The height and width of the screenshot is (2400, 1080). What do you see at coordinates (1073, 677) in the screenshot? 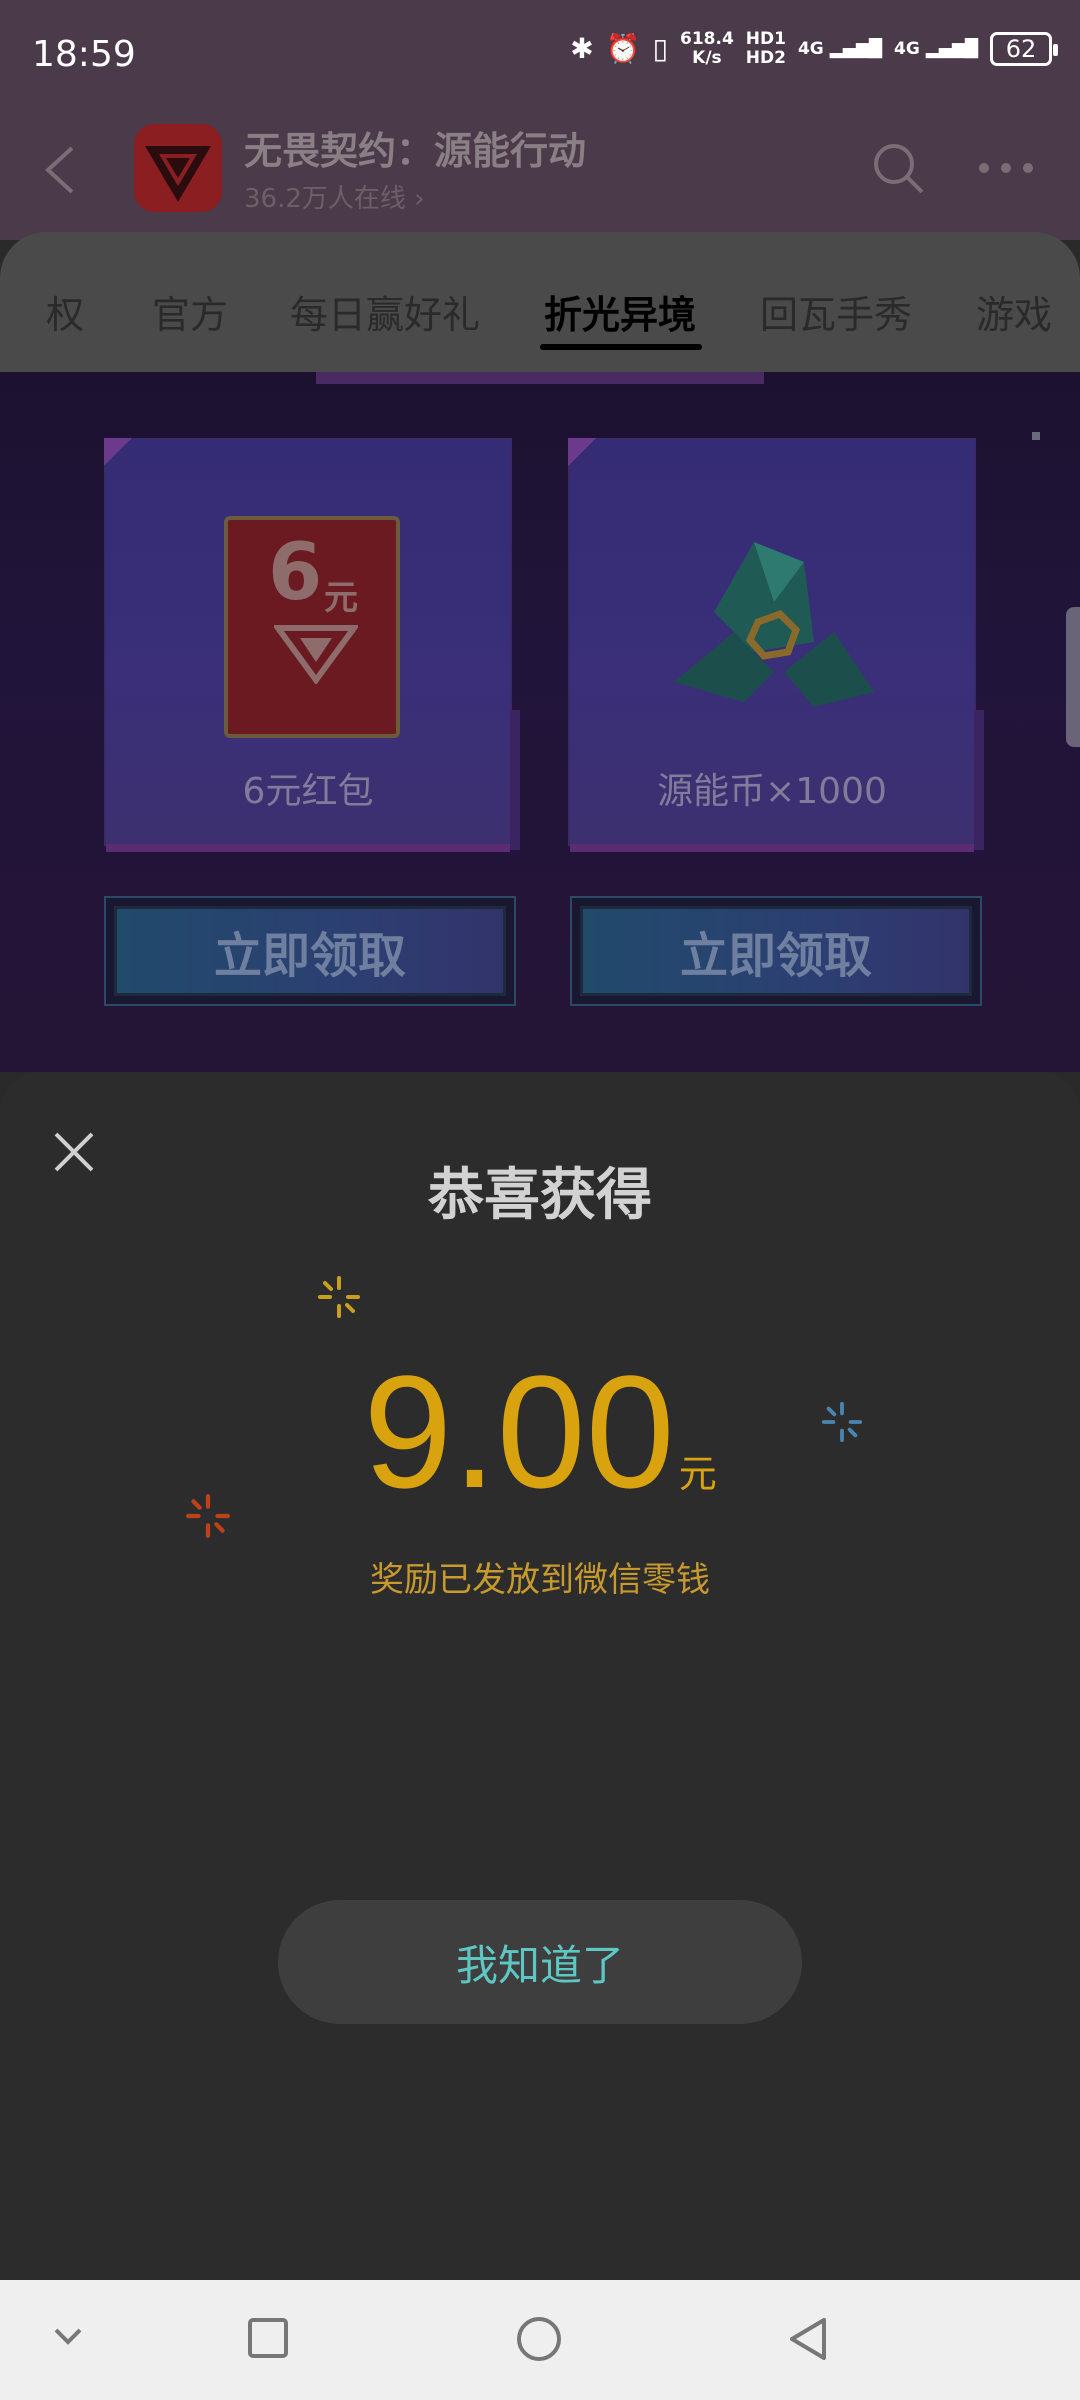
I see `side-handle` at bounding box center [1073, 677].